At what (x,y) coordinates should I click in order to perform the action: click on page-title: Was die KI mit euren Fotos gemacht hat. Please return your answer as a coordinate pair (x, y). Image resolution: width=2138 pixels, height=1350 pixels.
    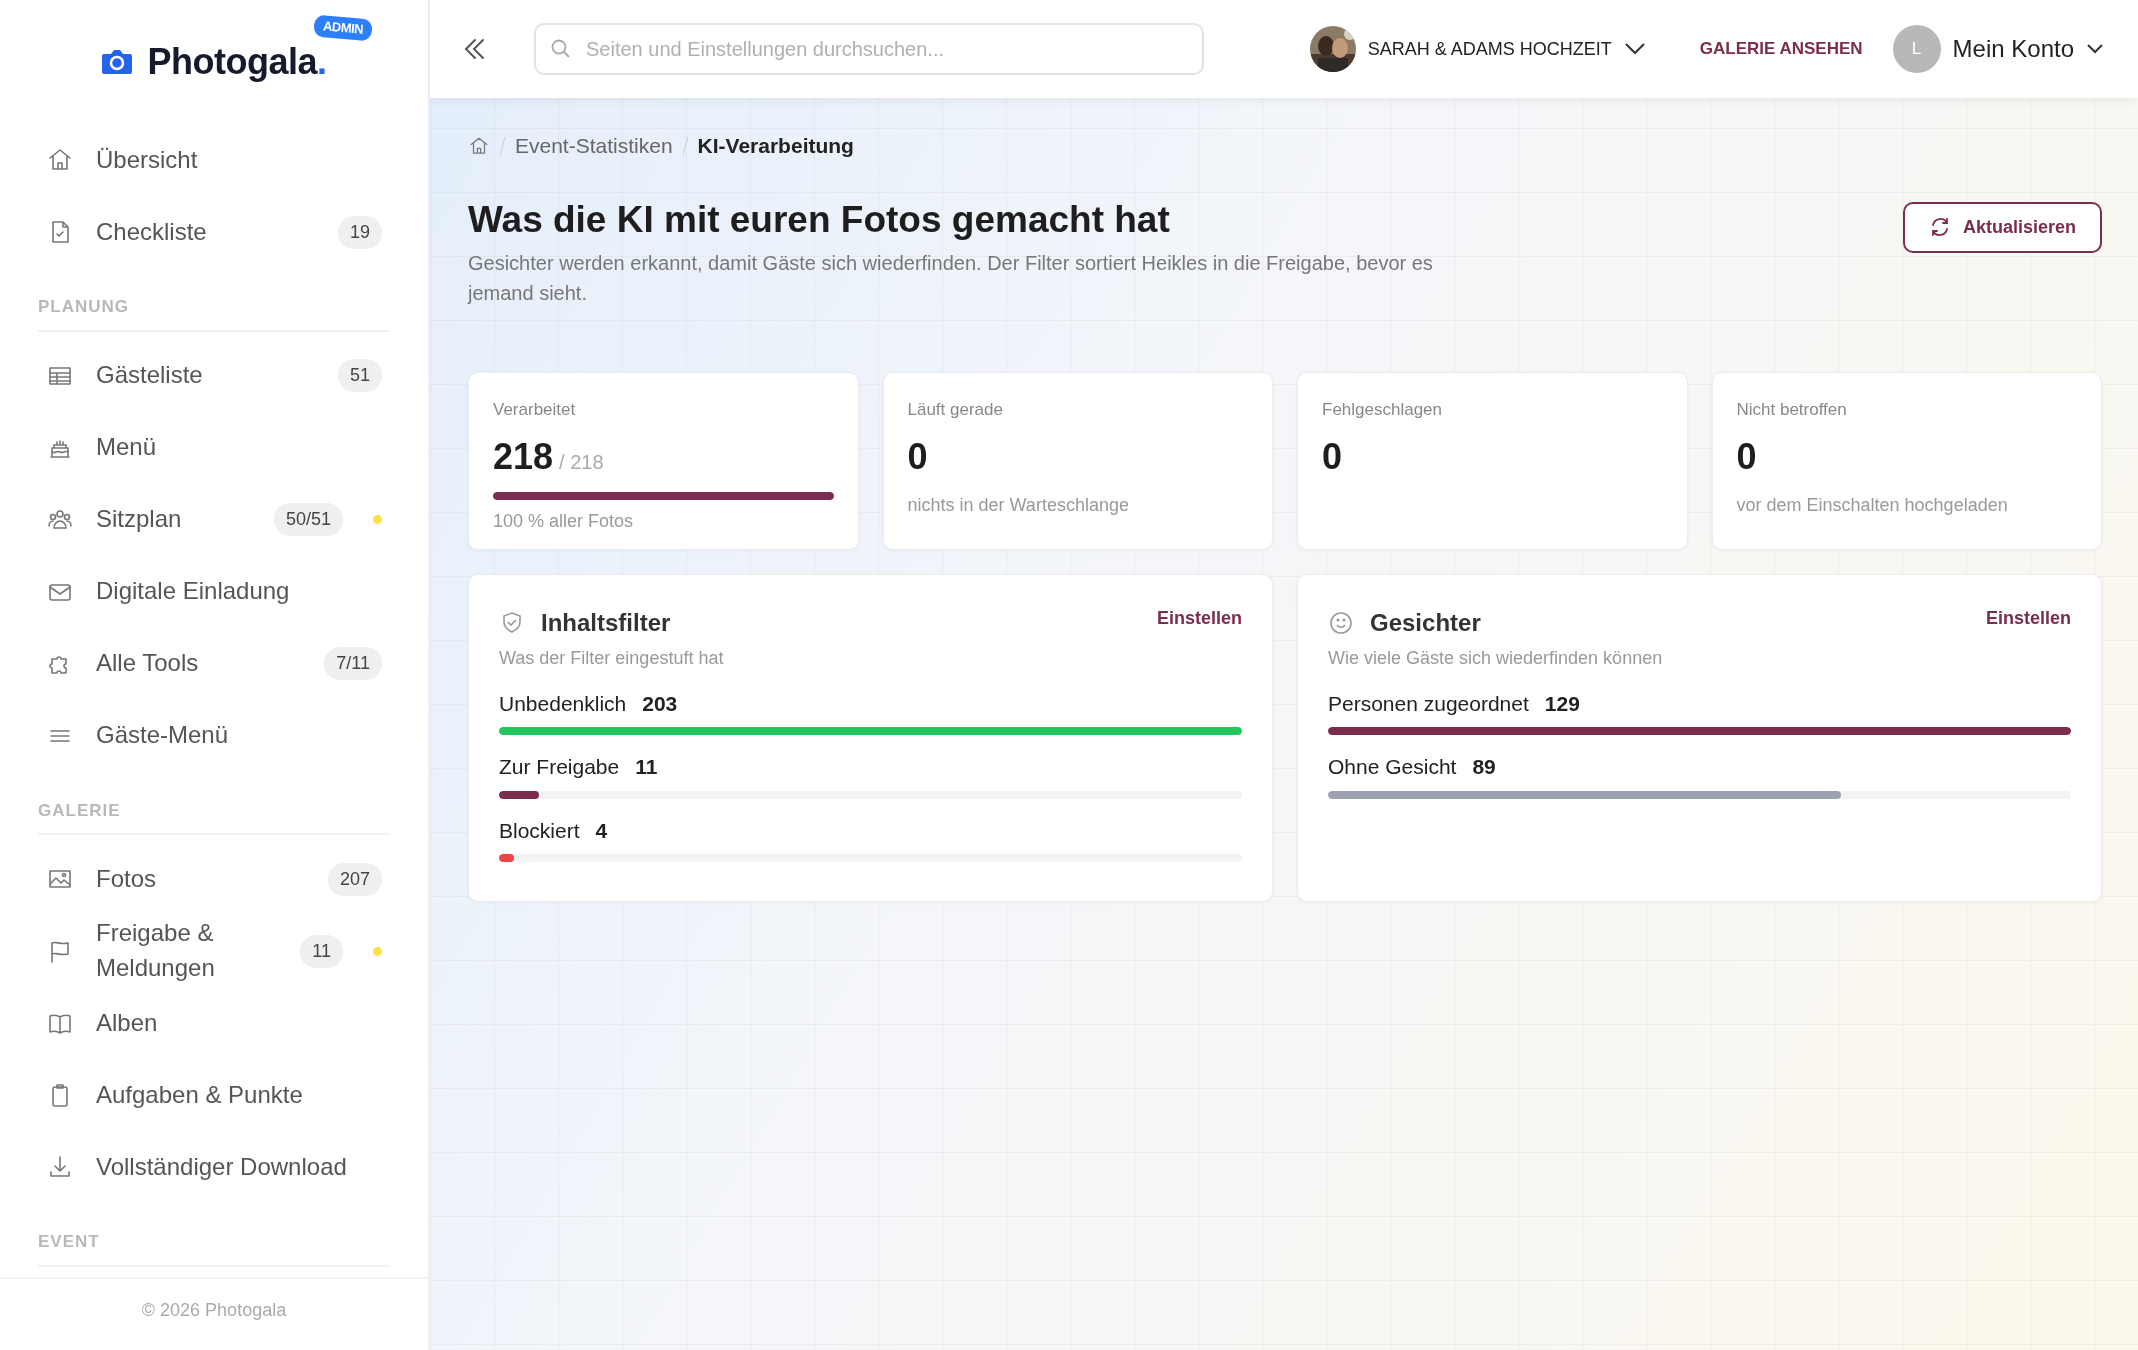
    Looking at the image, I should click on (819, 219).